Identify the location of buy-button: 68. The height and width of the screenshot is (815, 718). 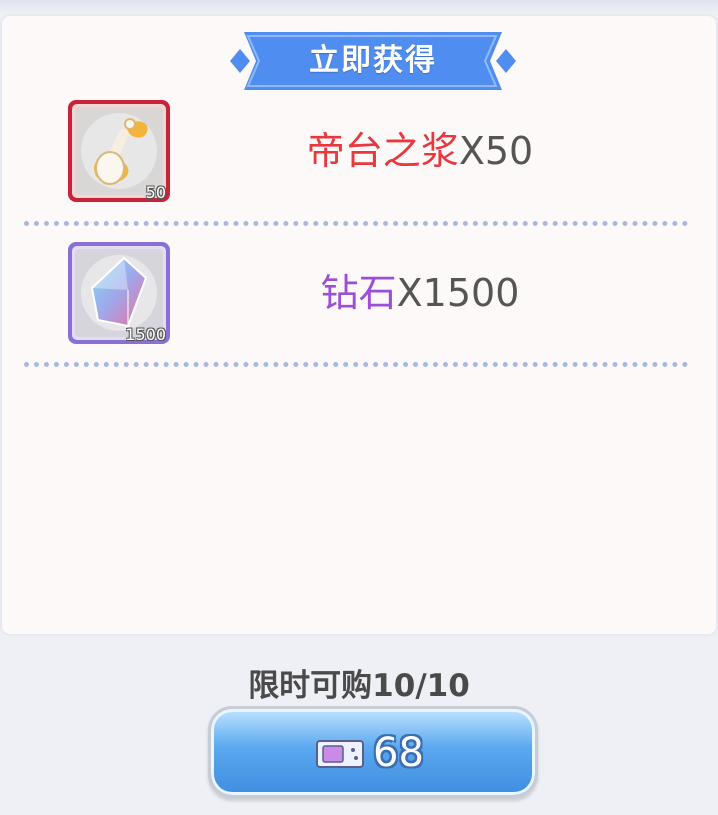
(373, 752).